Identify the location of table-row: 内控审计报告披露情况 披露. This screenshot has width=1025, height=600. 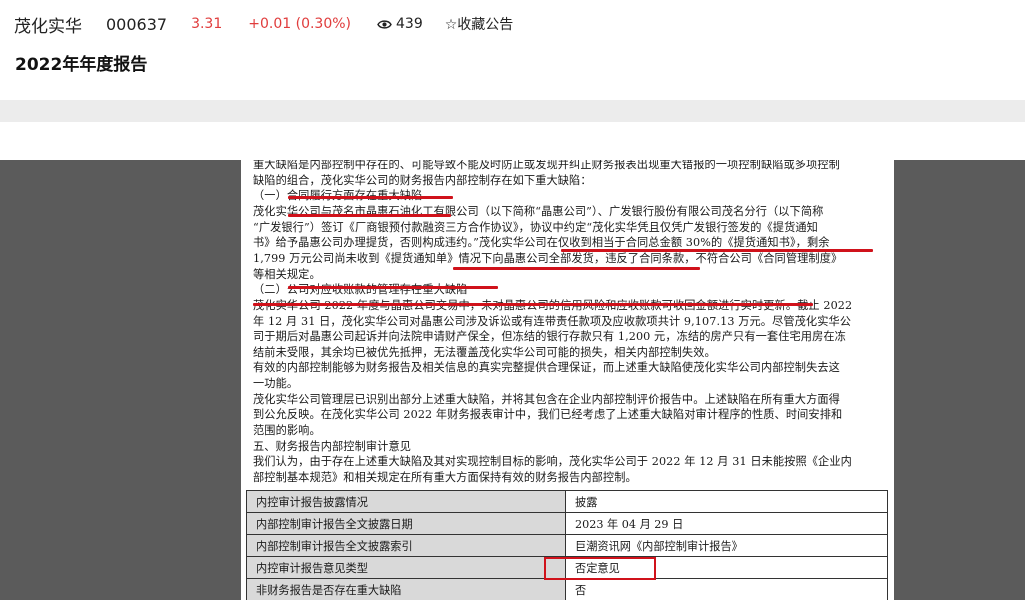
(567, 501).